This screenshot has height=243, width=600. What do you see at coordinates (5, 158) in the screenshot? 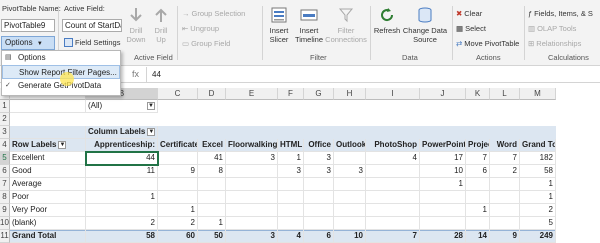
I see `row-header: 5` at bounding box center [5, 158].